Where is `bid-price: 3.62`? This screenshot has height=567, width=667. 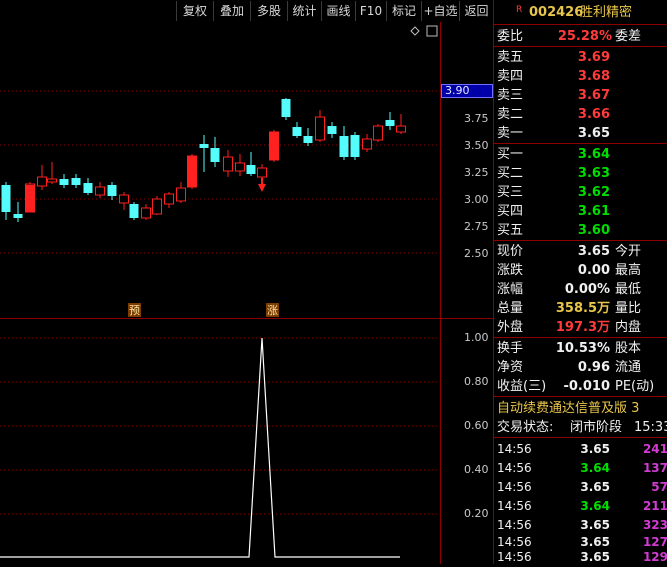
bid-price: 3.62 is located at coordinates (593, 192).